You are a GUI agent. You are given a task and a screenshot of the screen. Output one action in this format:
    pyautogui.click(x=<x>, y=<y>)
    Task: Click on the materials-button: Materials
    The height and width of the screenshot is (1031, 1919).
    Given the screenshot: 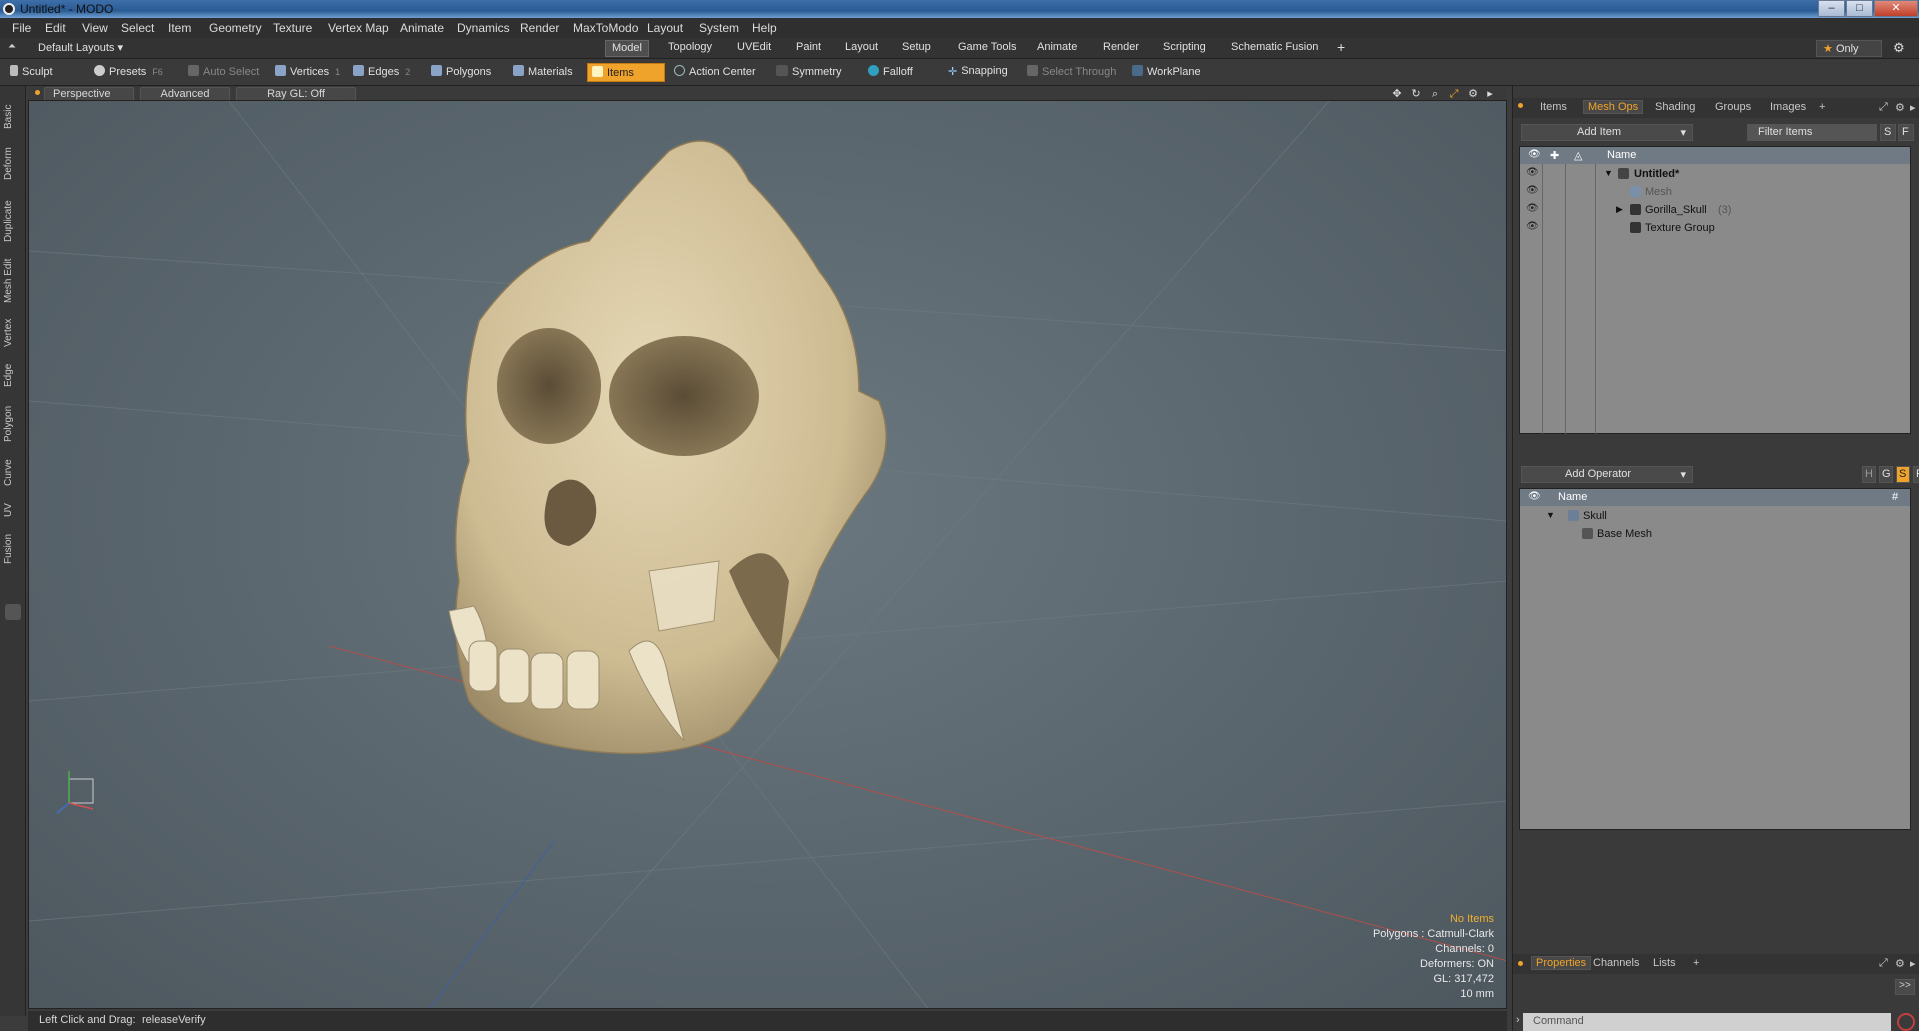 What is the action you would take?
    pyautogui.click(x=543, y=72)
    